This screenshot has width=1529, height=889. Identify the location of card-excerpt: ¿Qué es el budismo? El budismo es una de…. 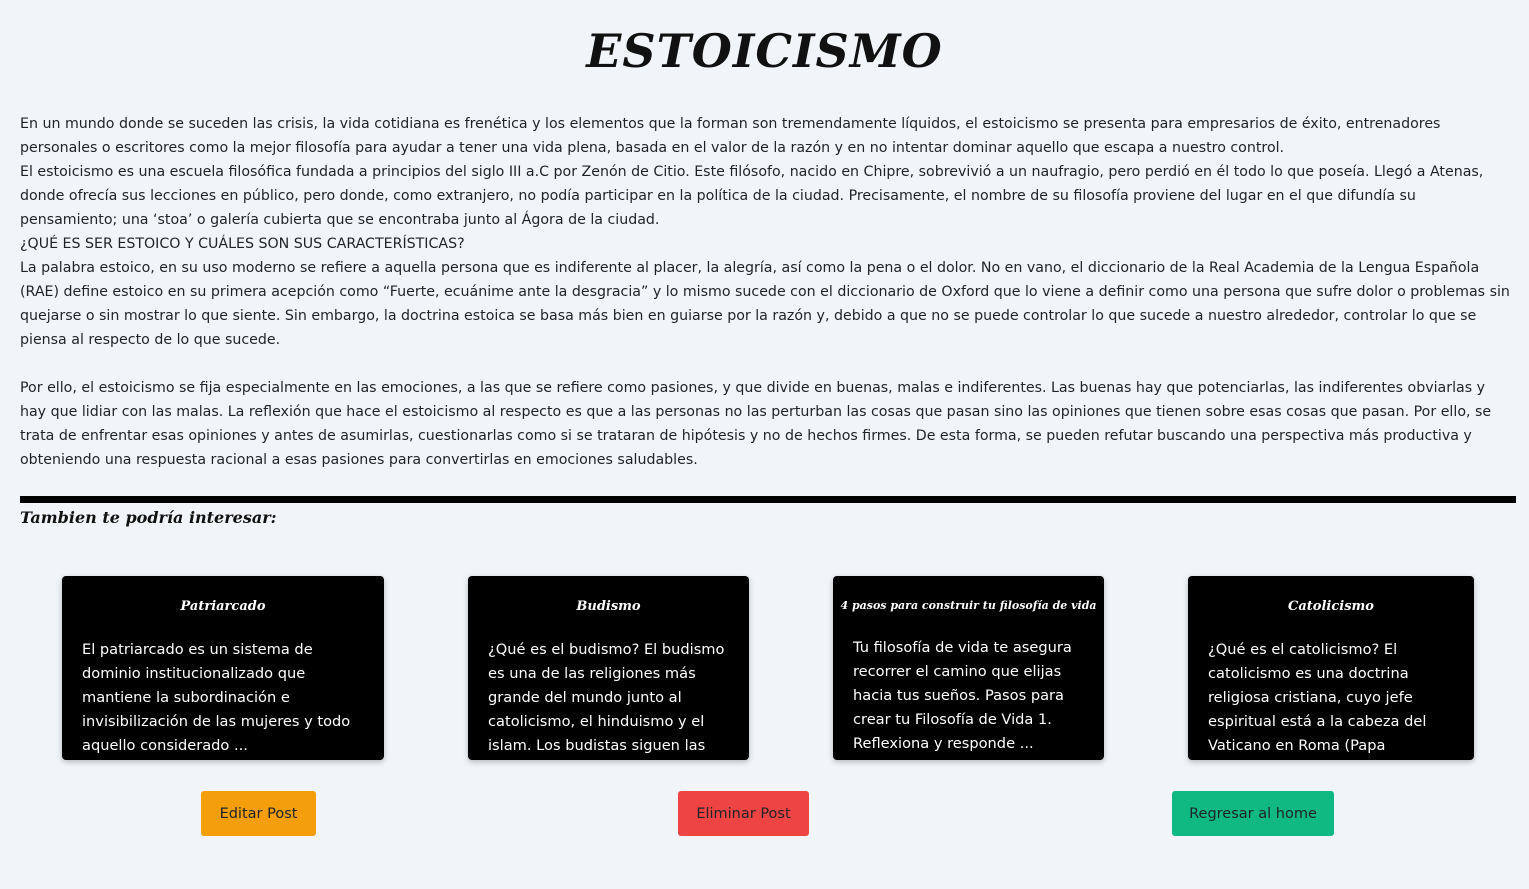
(606, 697).